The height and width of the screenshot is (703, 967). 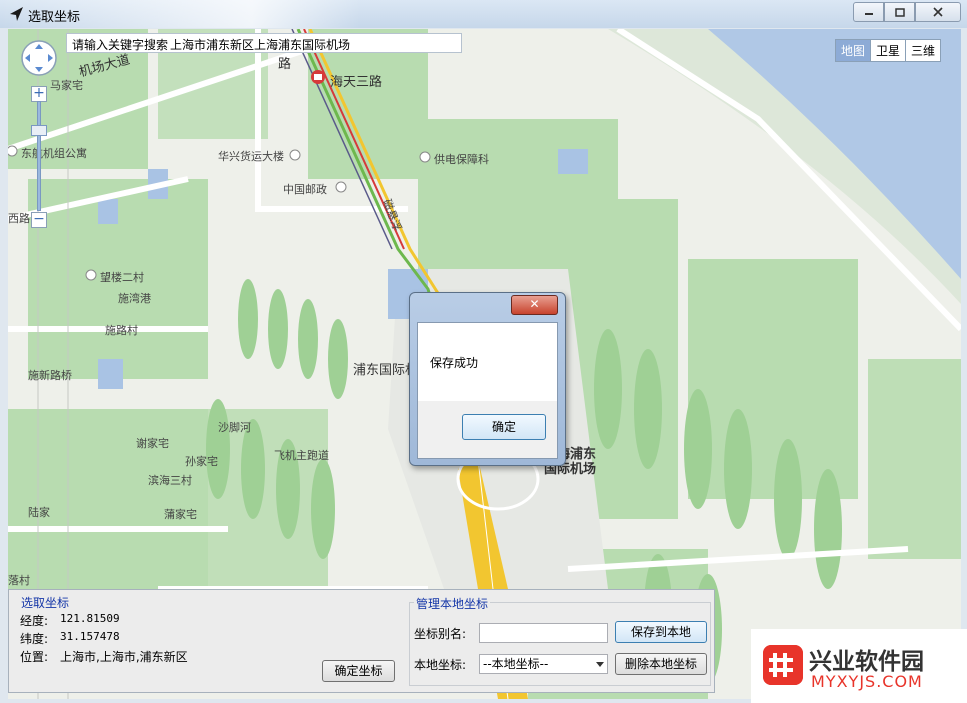 What do you see at coordinates (66, 85) in the screenshot?
I see `map-label-majiazhai: 马家宅` at bounding box center [66, 85].